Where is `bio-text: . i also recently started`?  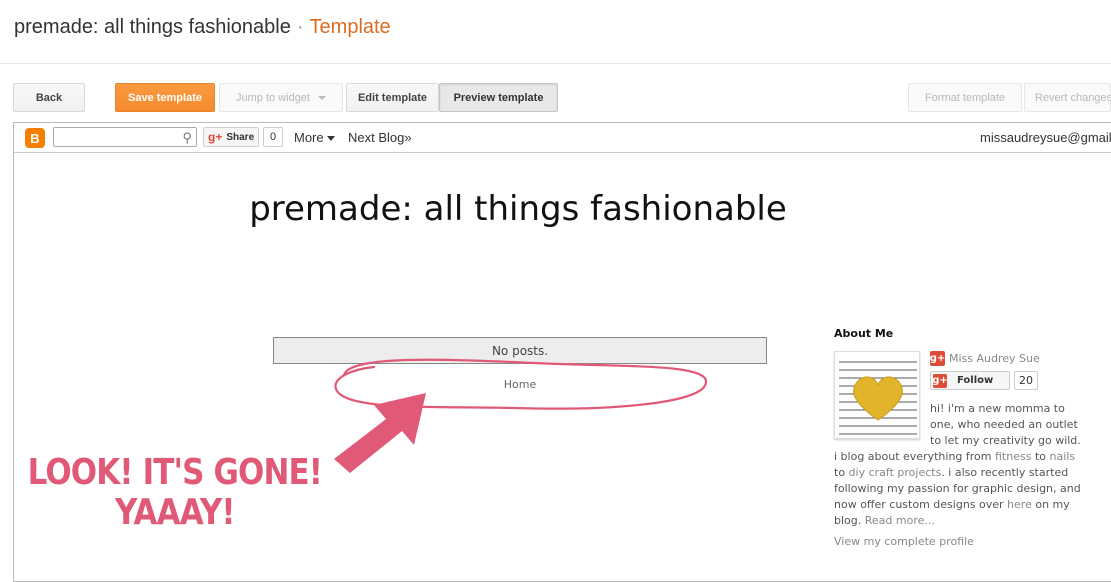
bio-text: . i also recently started is located at coordinates (1005, 472).